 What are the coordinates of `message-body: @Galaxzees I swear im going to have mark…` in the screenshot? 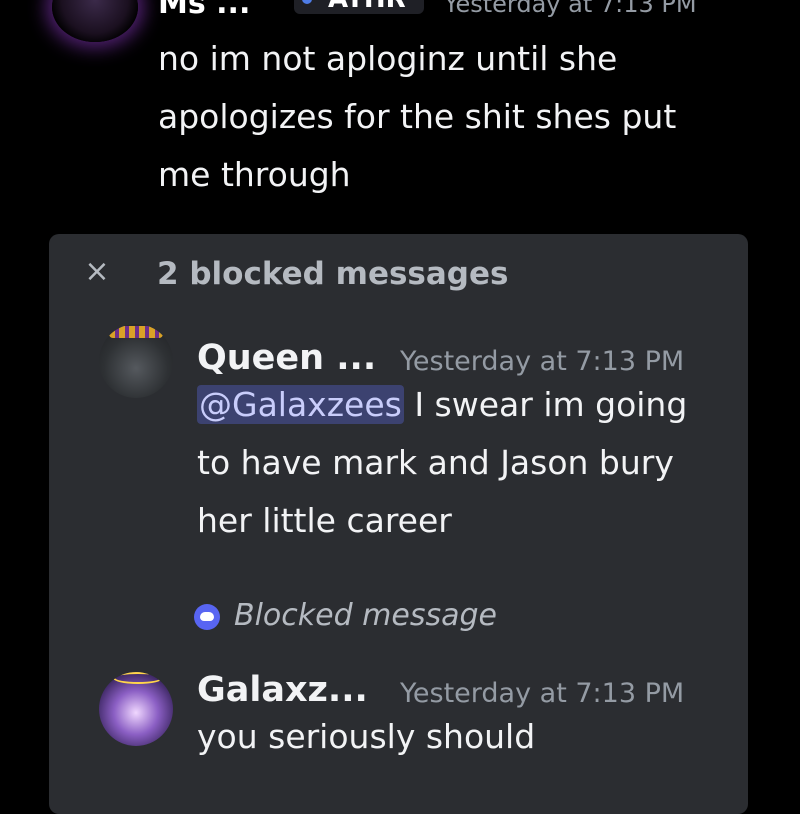 It's located at (462, 463).